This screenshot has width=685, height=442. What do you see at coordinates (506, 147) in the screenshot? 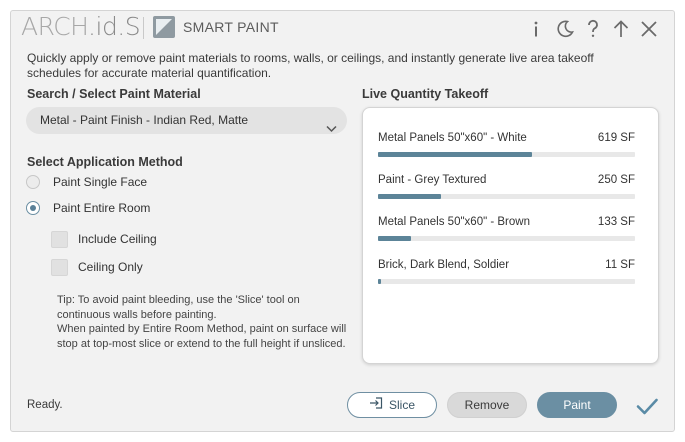
I see `takeoff-item: Metal Panels 50"x60" - White 619 SF` at bounding box center [506, 147].